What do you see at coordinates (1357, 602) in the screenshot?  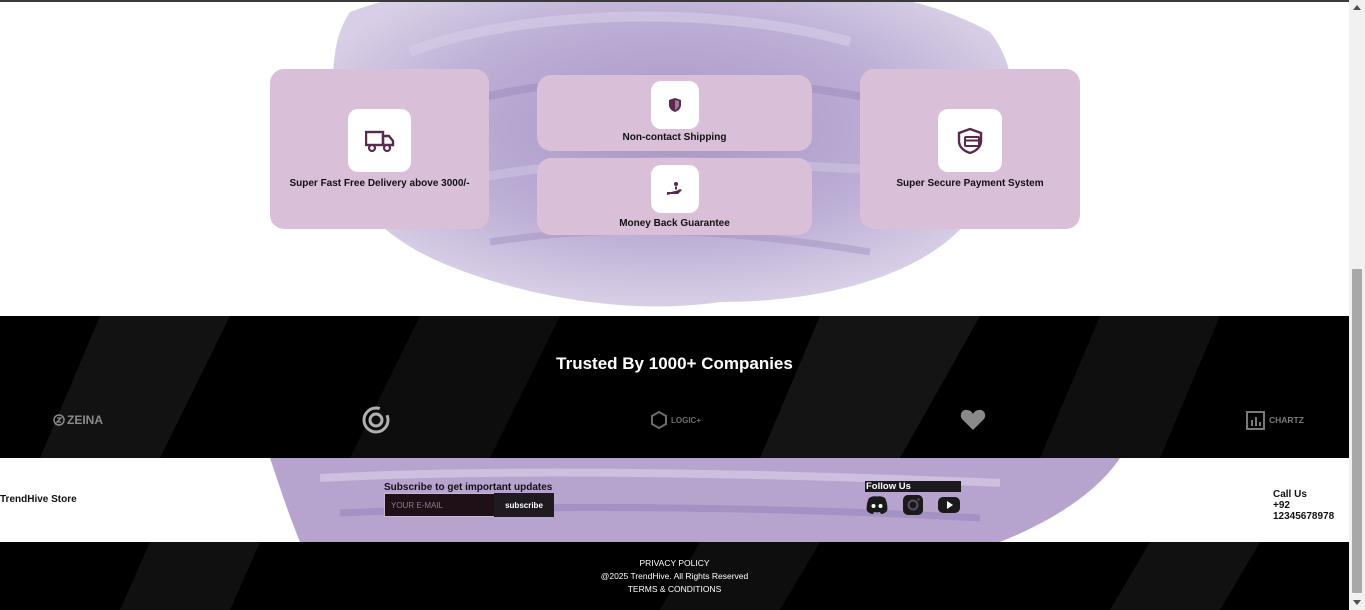 I see `scroll-down-arrow` at bounding box center [1357, 602].